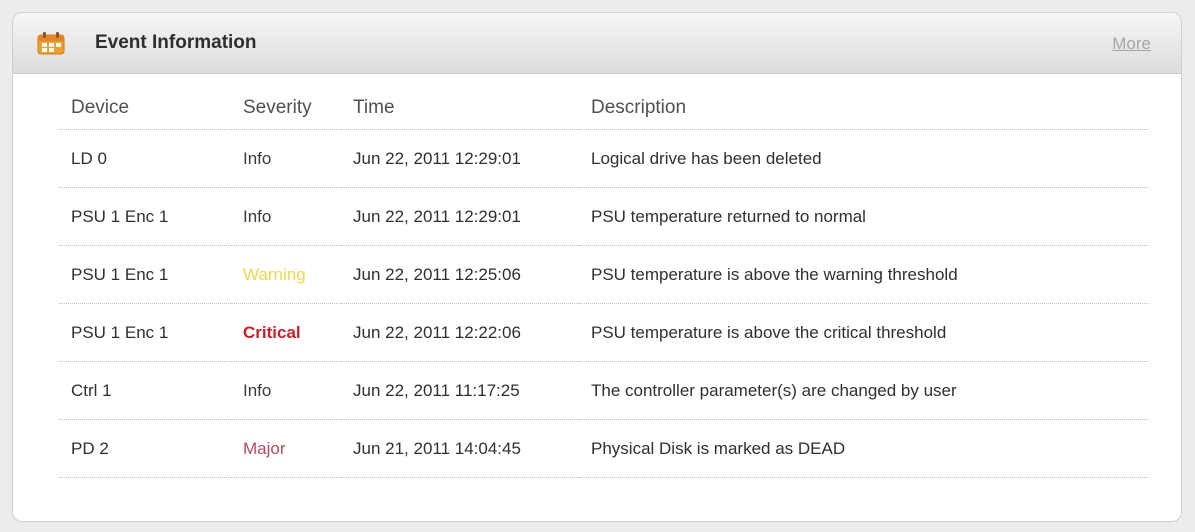 The image size is (1195, 532). I want to click on description-cell: Physical Disk is marked as DEAD, so click(864, 448).